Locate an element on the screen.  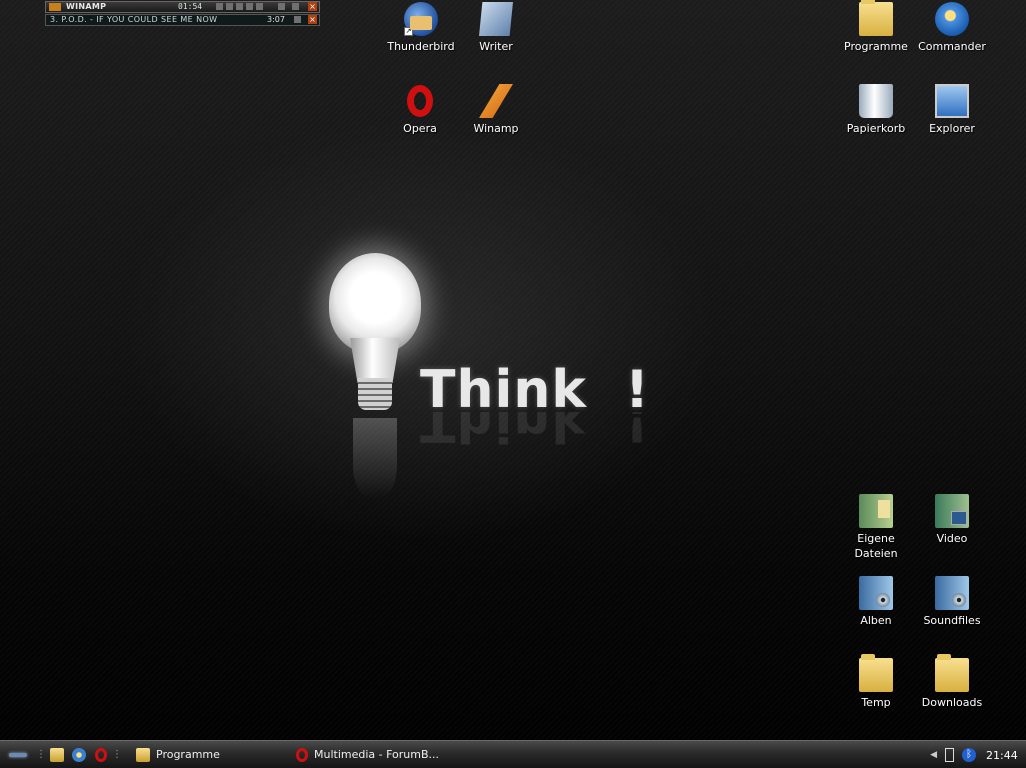
winamp-icon is located at coordinates (496, 101).